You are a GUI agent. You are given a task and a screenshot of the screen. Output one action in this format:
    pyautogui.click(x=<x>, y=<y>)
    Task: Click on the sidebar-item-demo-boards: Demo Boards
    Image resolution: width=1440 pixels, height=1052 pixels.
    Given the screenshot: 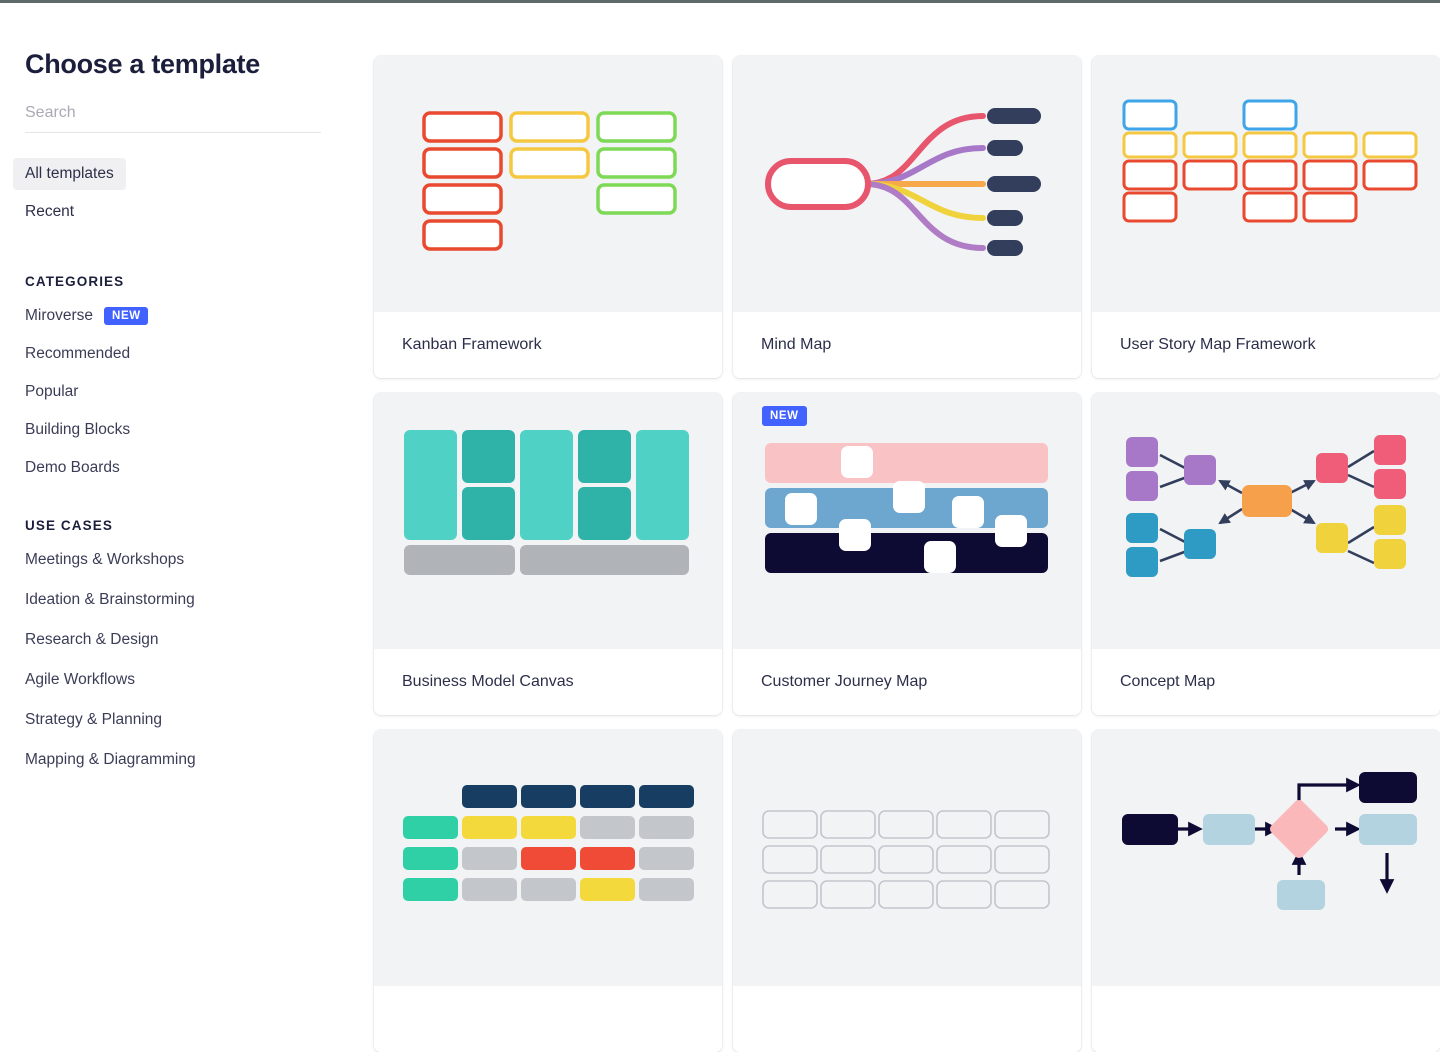 What is the action you would take?
    pyautogui.click(x=72, y=468)
    